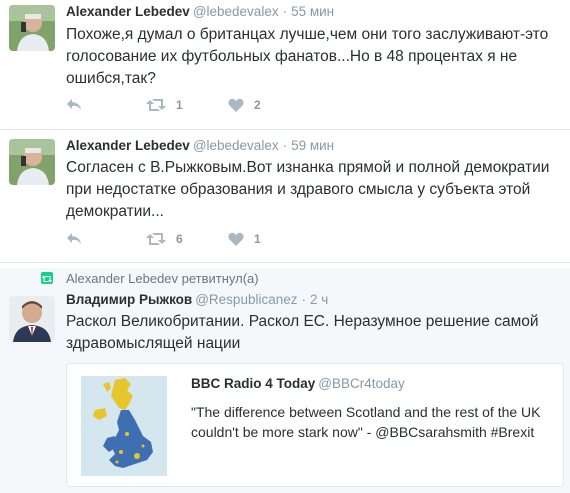 The height and width of the screenshot is (493, 570). What do you see at coordinates (47, 278) in the screenshot?
I see `retweeted-badge-icon` at bounding box center [47, 278].